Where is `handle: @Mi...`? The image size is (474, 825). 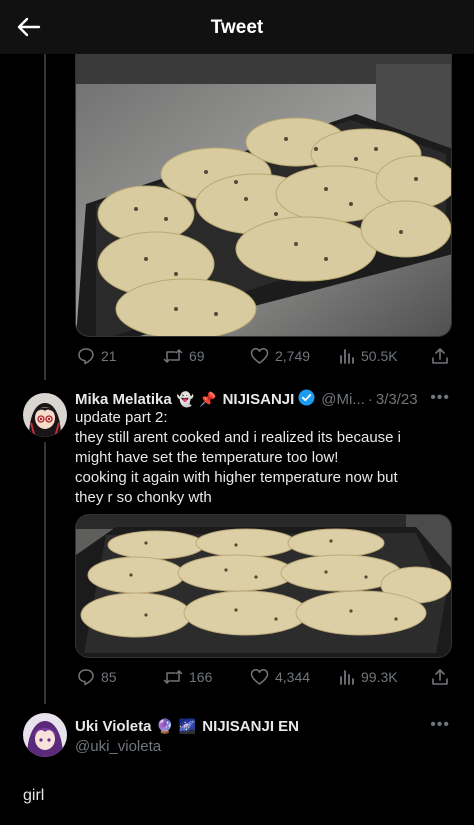 handle: @Mi... is located at coordinates (343, 399).